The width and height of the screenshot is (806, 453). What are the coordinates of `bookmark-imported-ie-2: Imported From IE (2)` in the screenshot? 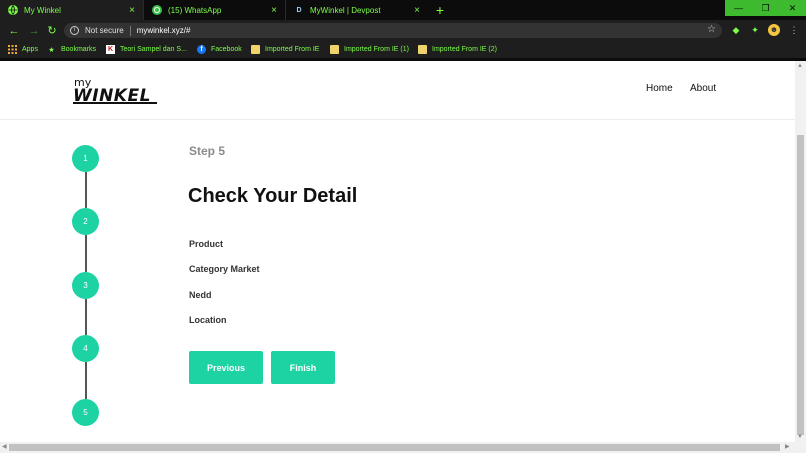 It's located at (457, 49).